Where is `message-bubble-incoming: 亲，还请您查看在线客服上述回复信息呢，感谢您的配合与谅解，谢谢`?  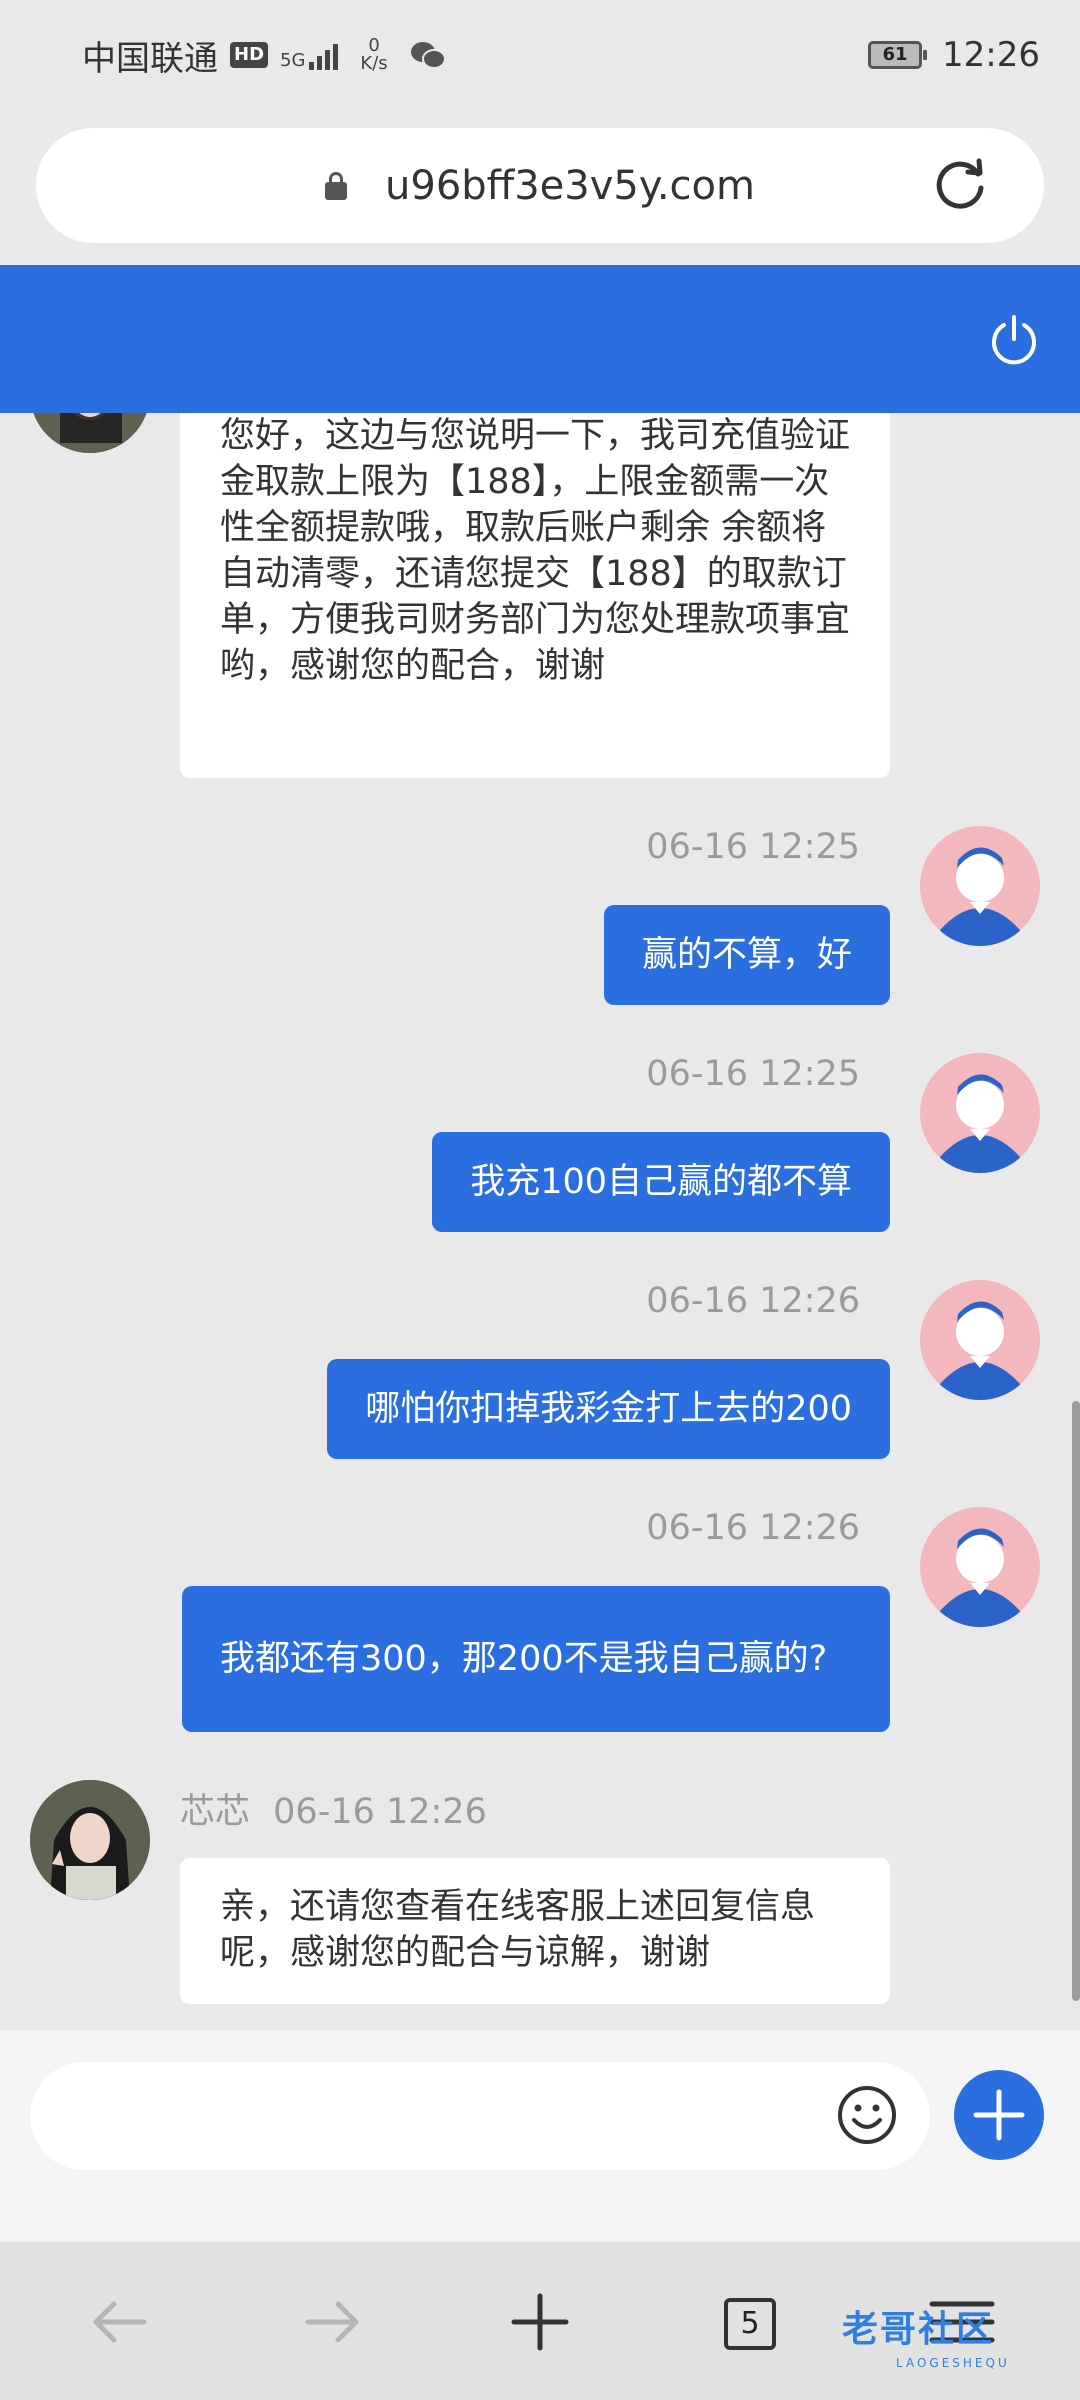 message-bubble-incoming: 亲，还请您查看在线客服上述回复信息呢，感谢您的配合与谅解，谢谢 is located at coordinates (535, 1931).